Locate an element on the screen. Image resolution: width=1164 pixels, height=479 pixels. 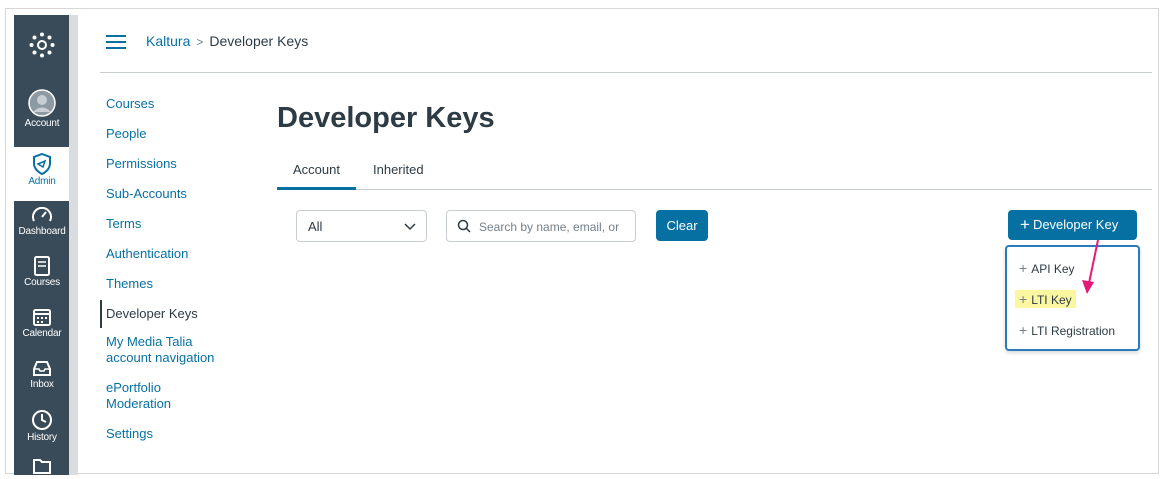
tab-inherited: Inherited is located at coordinates (398, 169).